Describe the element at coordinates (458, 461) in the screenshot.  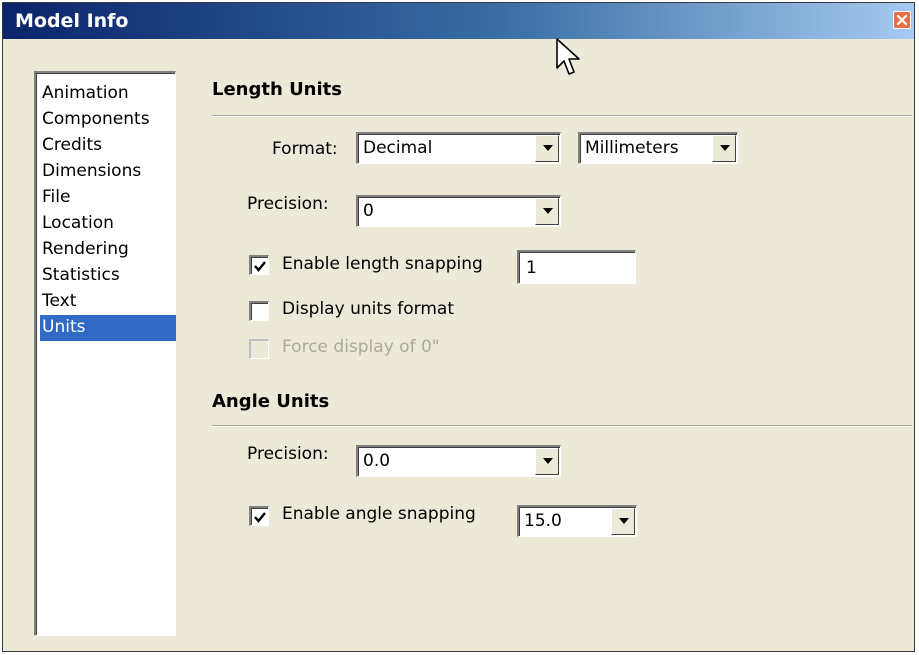
I see `angle-precision-select: 0.0` at that location.